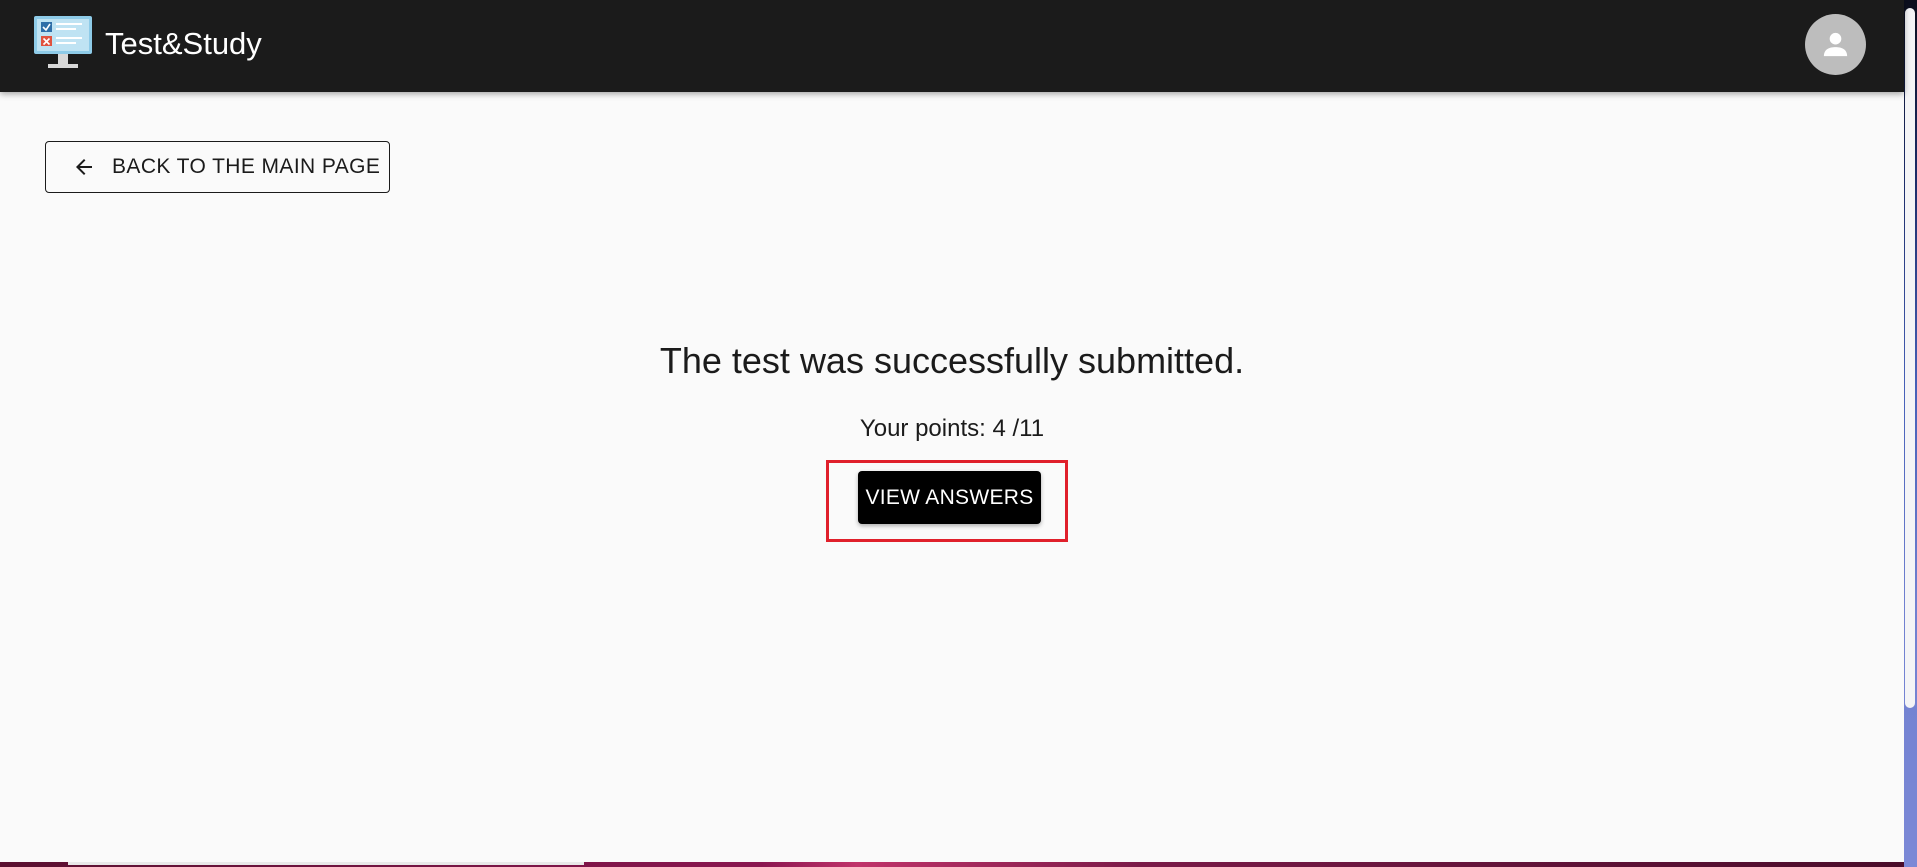 The width and height of the screenshot is (1917, 867). What do you see at coordinates (952, 864) in the screenshot?
I see `taskbar-edge` at bounding box center [952, 864].